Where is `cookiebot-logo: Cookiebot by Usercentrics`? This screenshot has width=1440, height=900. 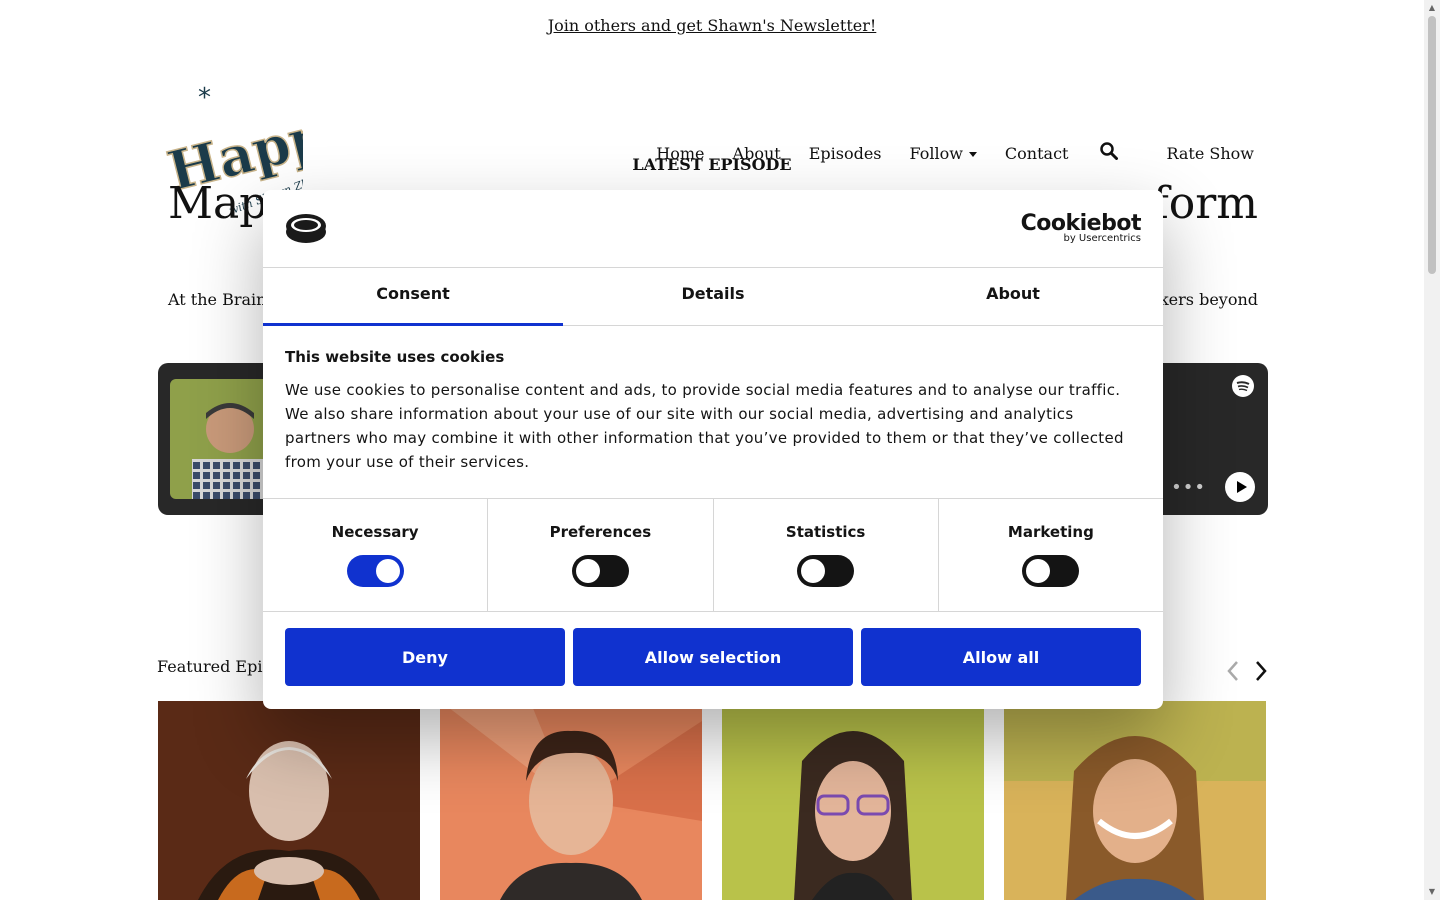
cookiebot-logo: Cookiebot by Usercentrics is located at coordinates (1081, 228).